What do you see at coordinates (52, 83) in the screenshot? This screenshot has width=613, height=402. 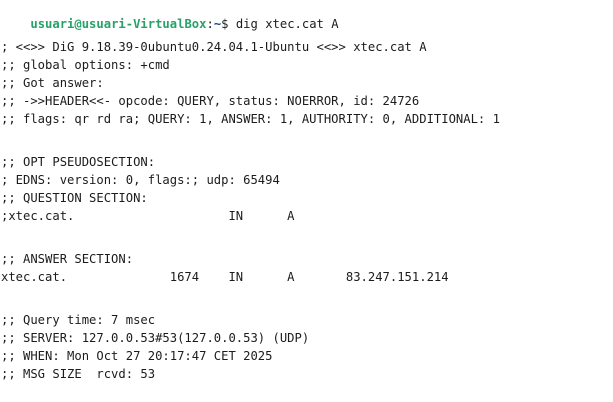 I see `output-line: ;; Got answer:` at bounding box center [52, 83].